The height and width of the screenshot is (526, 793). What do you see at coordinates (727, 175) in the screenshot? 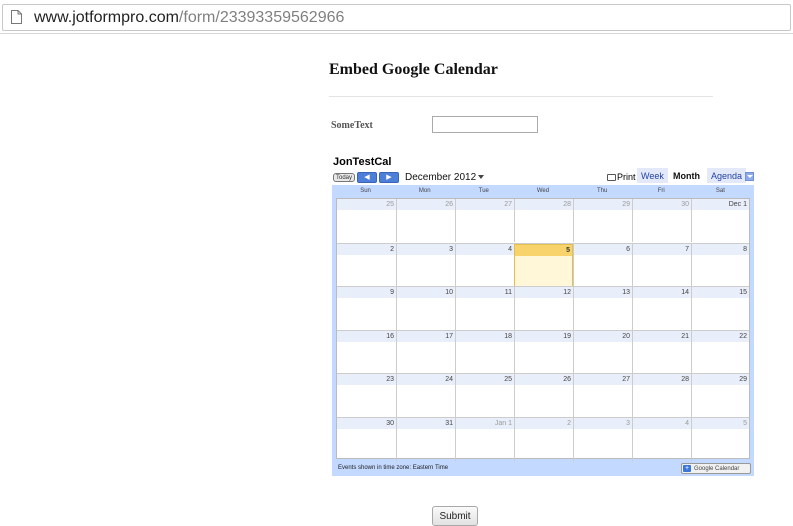
I see `tab-agenda: Agenda` at bounding box center [727, 175].